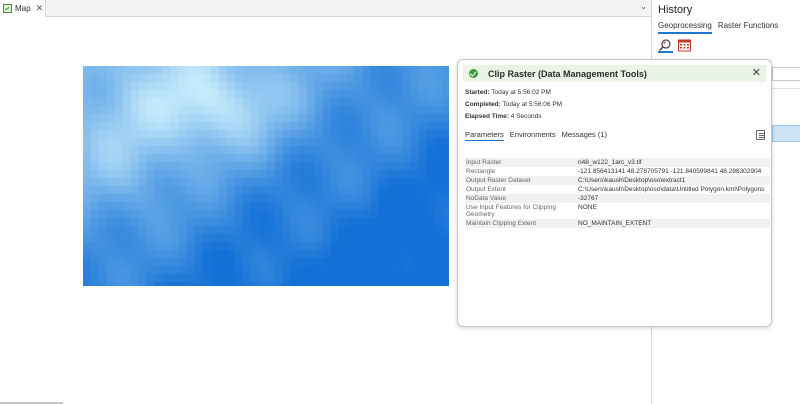  I want to click on param-name: Output Extent, so click(486, 189).